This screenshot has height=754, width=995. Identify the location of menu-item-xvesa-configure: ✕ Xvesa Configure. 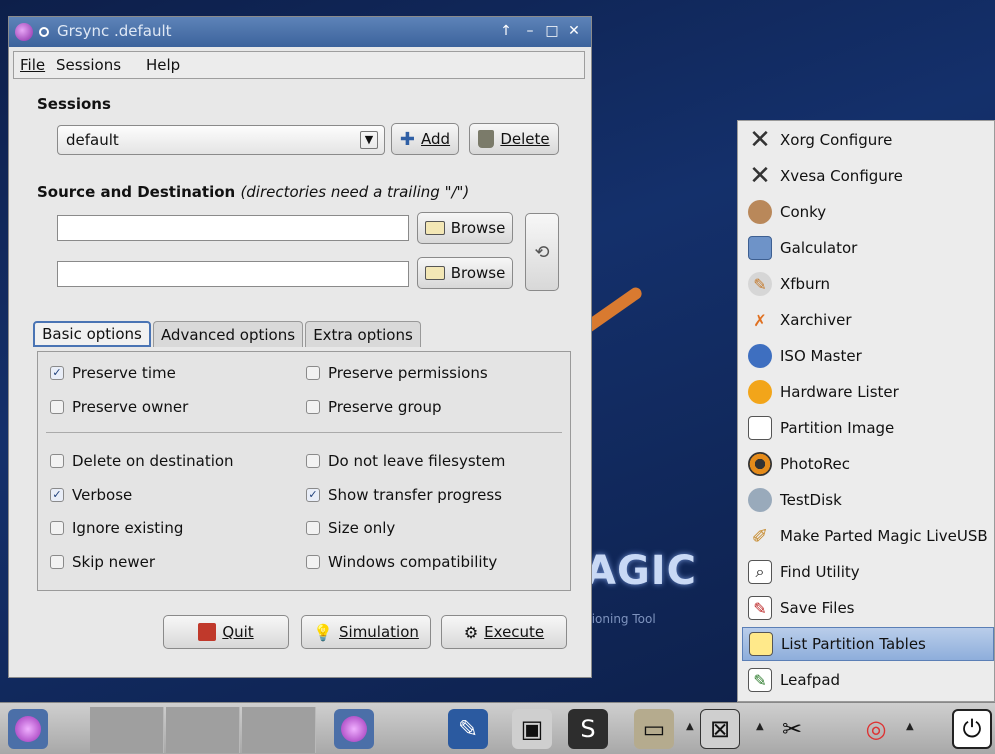
(868, 176).